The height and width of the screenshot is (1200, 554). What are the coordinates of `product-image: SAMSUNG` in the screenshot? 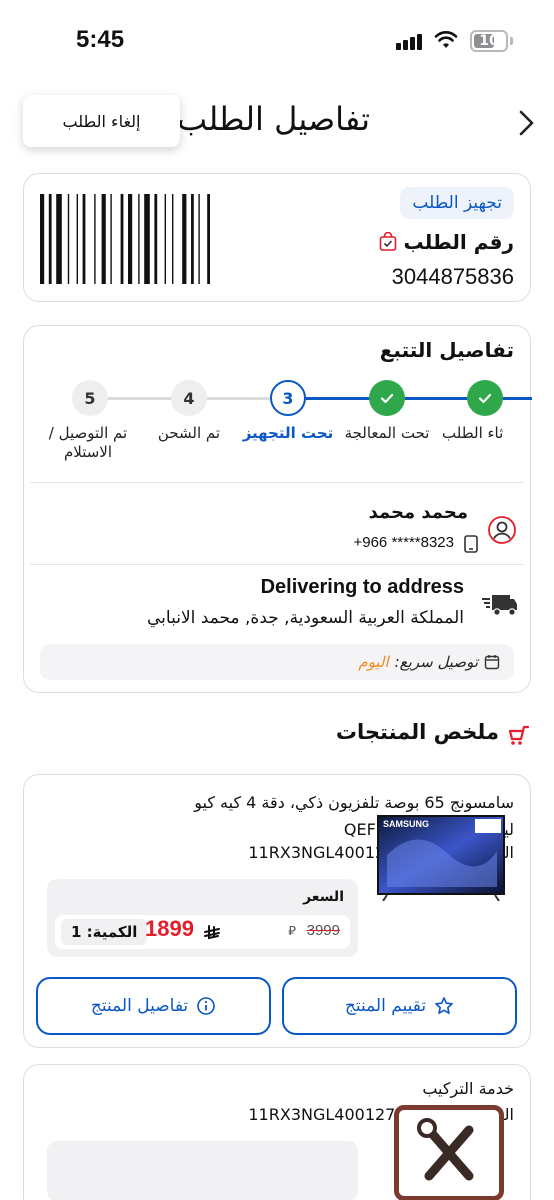 It's located at (441, 858).